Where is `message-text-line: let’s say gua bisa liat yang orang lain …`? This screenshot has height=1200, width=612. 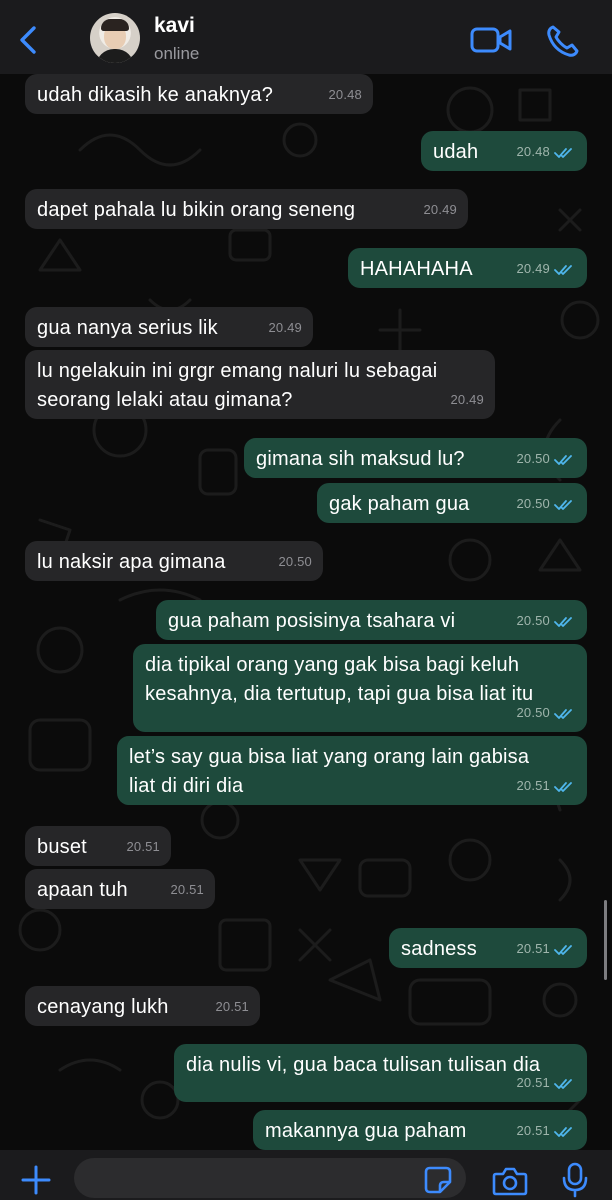
message-text-line: let’s say gua bisa liat yang orang lain … is located at coordinates (329, 757).